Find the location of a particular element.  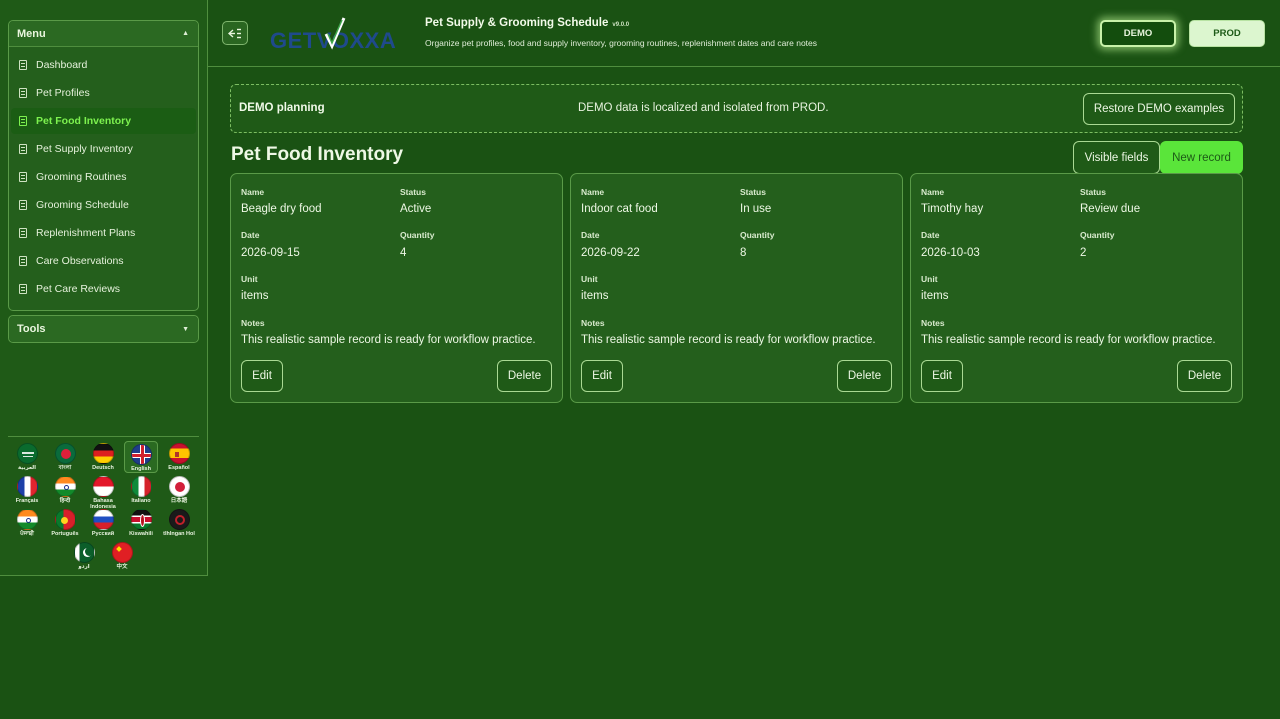

sidebar-item-pet-care-reviews: Pet Care Reviews is located at coordinates (103, 289).